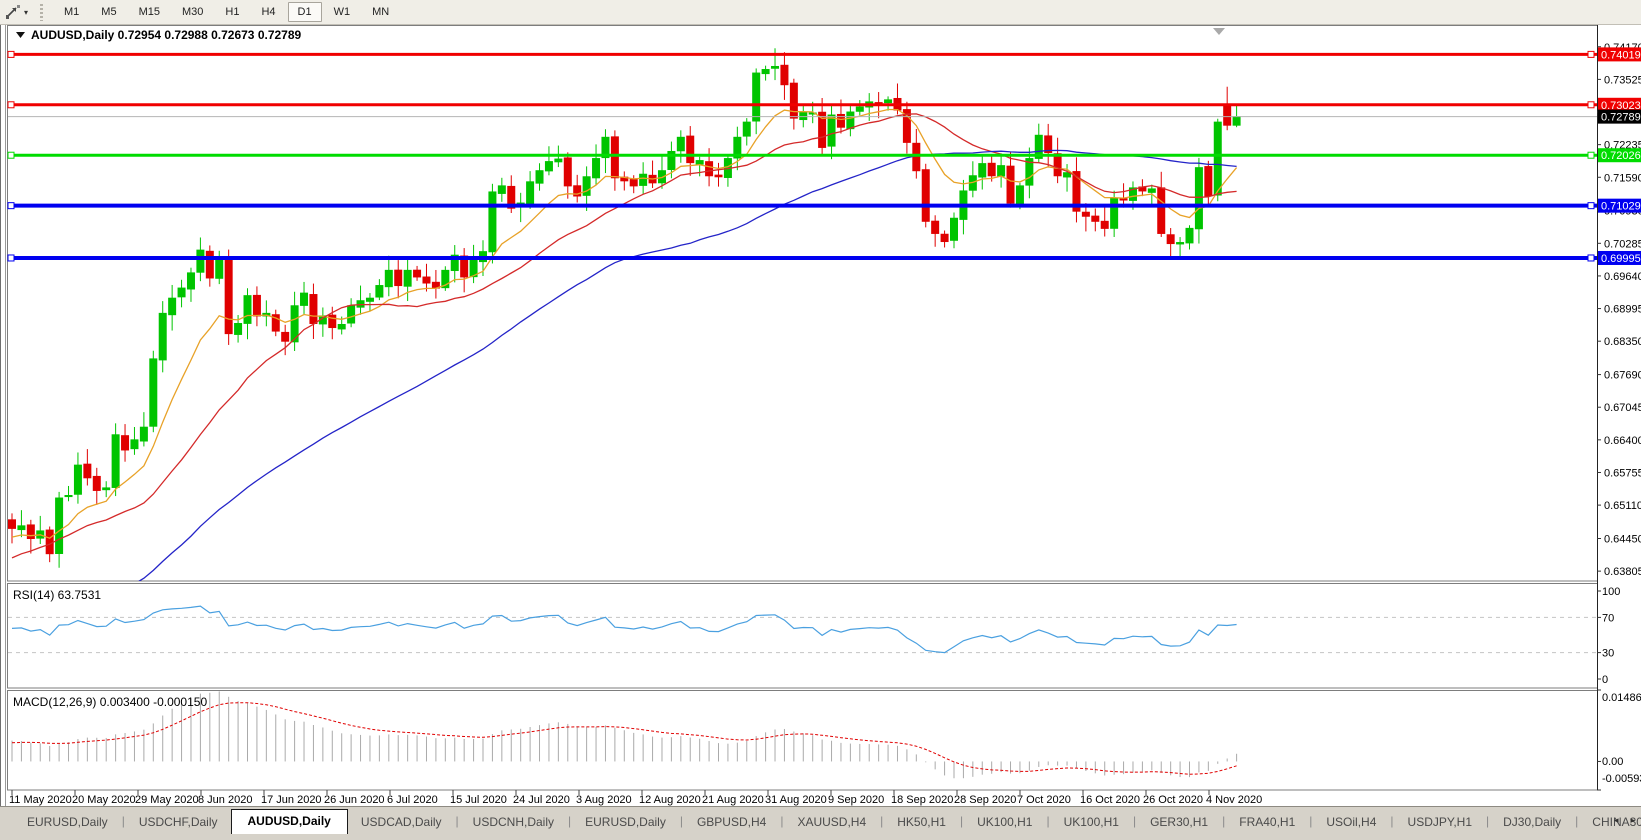 The width and height of the screenshot is (1641, 840). What do you see at coordinates (1621, 779) in the screenshot?
I see `macd-scale-bottom: -0.005938` at bounding box center [1621, 779].